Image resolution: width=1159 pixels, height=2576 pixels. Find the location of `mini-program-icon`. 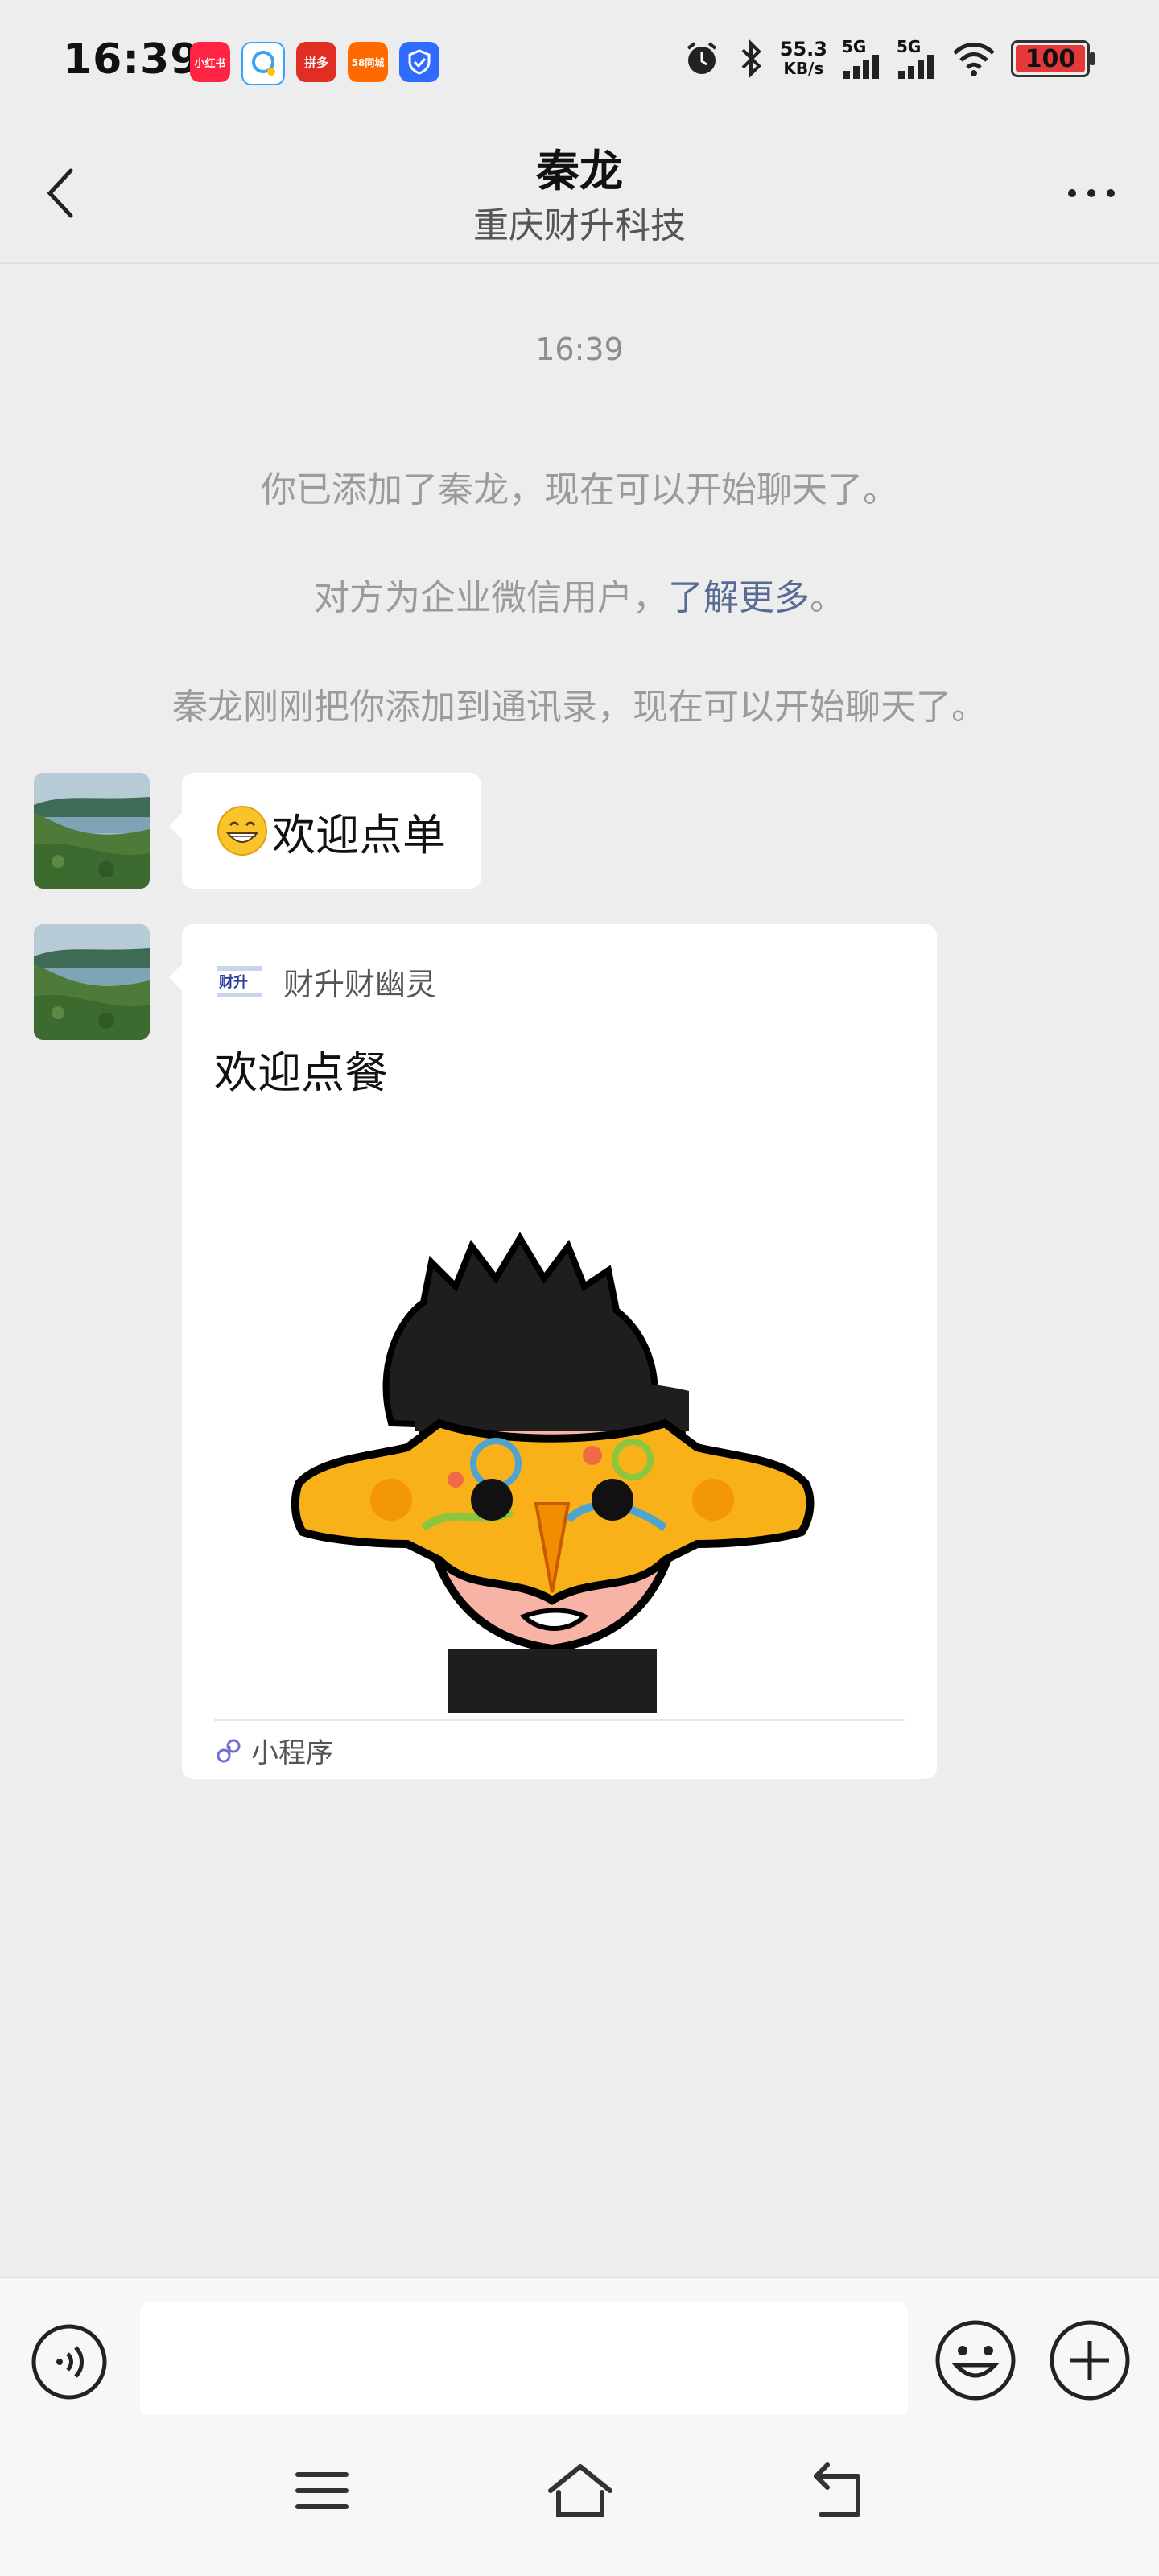

mini-program-icon is located at coordinates (229, 1750).